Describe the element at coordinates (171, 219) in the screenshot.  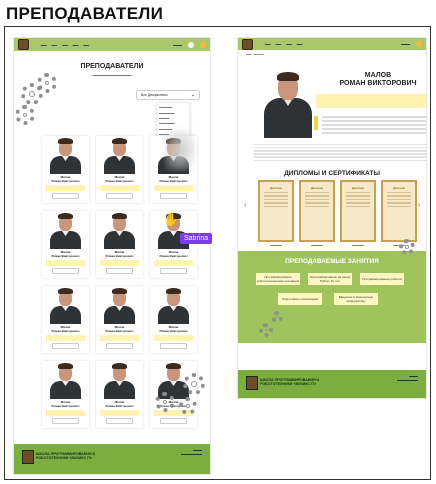
I see `hand-cursor-icon: ✋` at that location.